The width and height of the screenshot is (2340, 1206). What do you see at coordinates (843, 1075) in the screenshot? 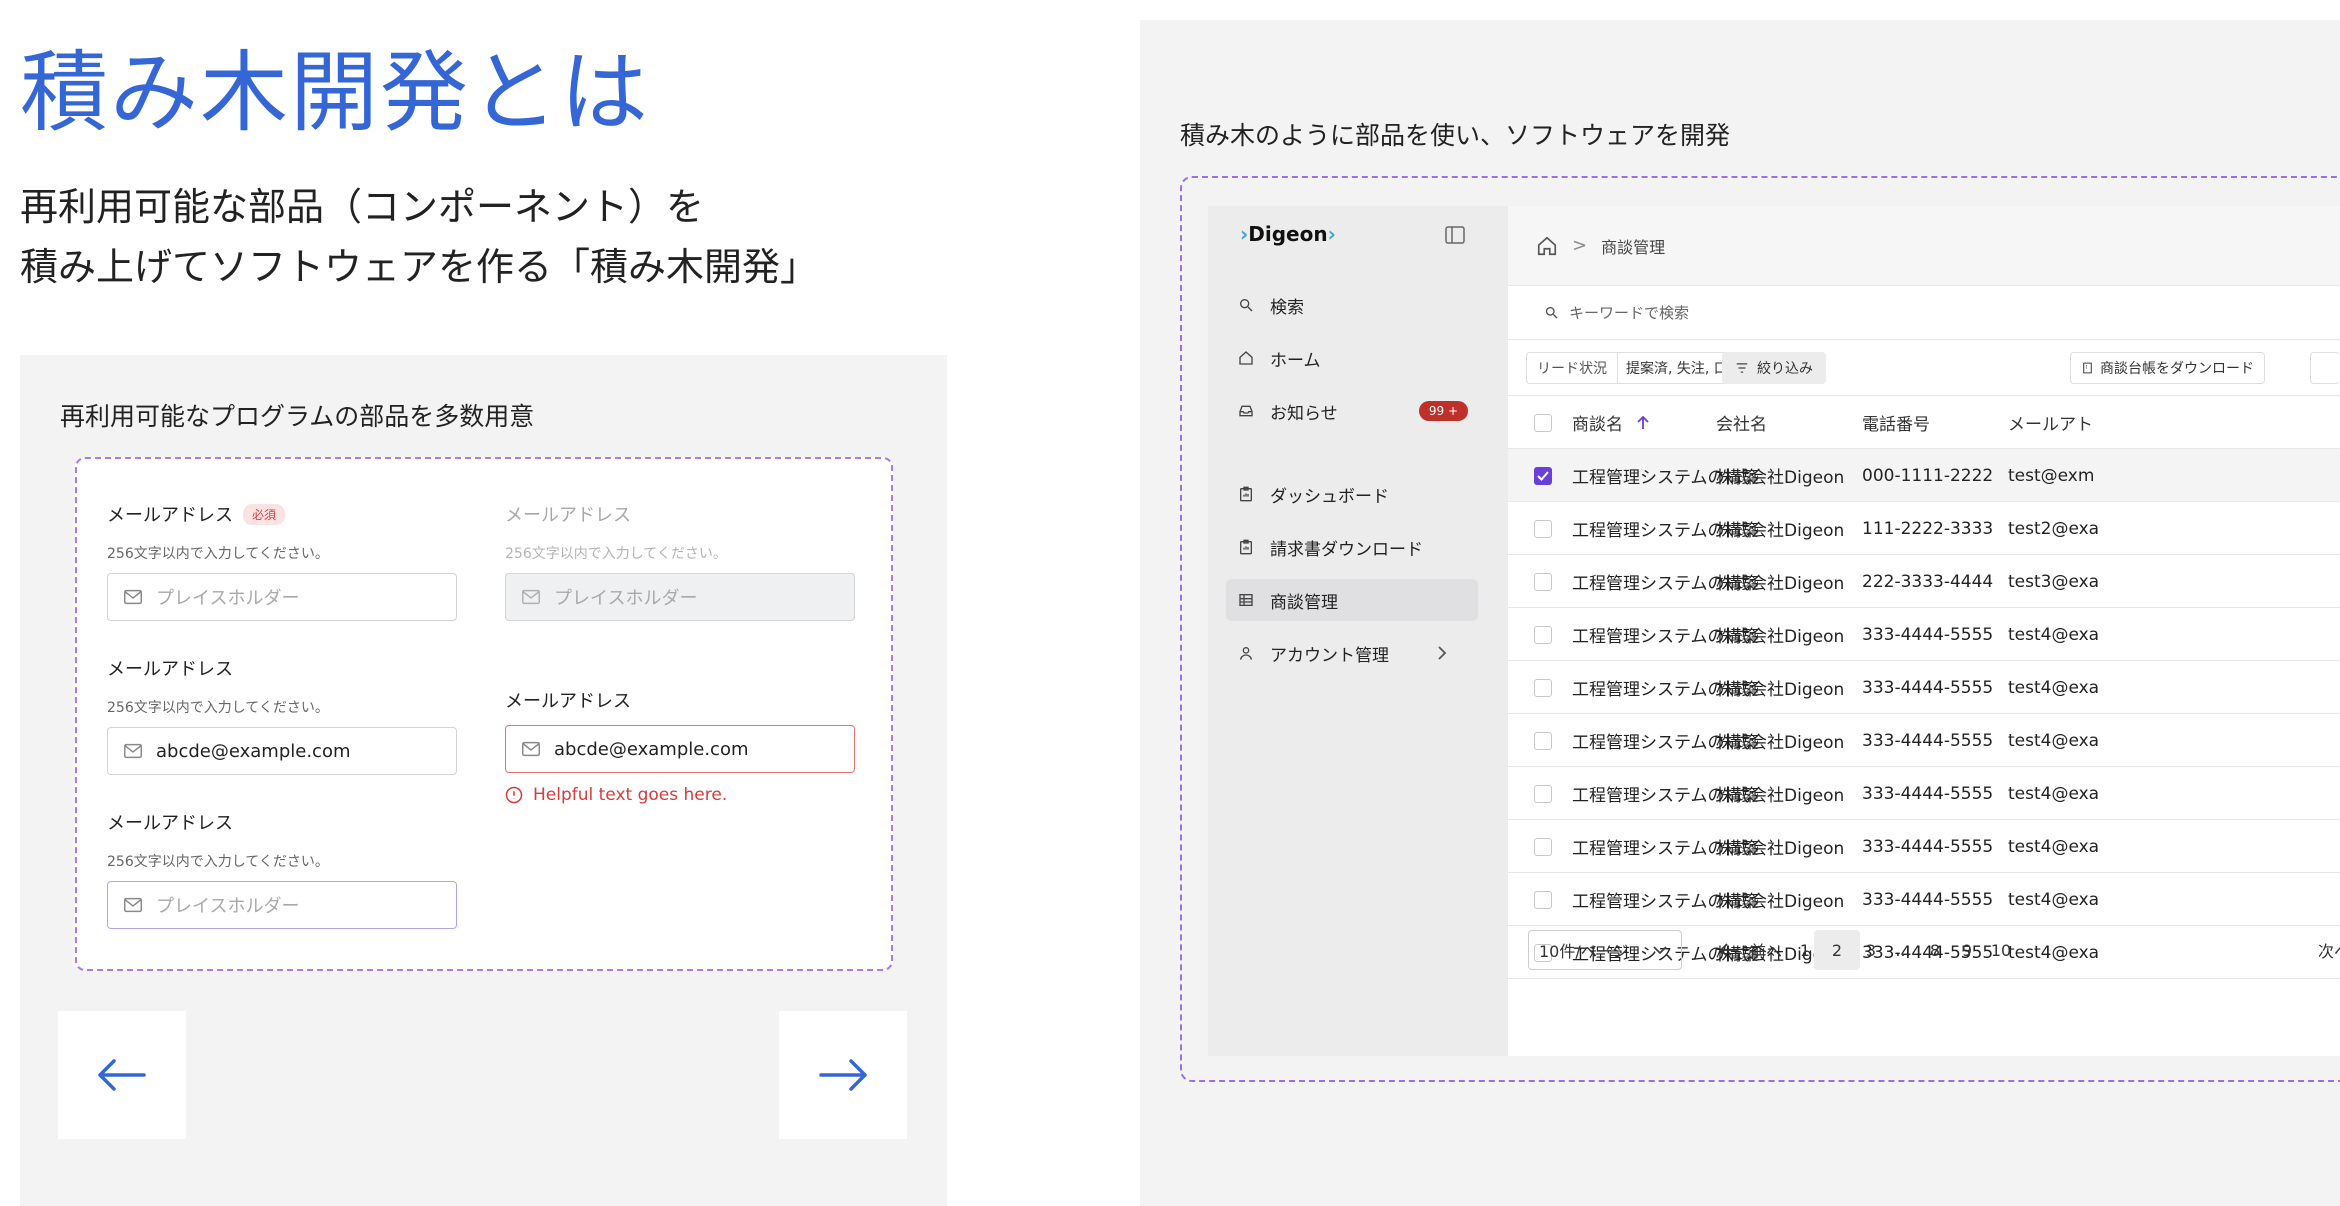
I see `next-slide-button` at bounding box center [843, 1075].